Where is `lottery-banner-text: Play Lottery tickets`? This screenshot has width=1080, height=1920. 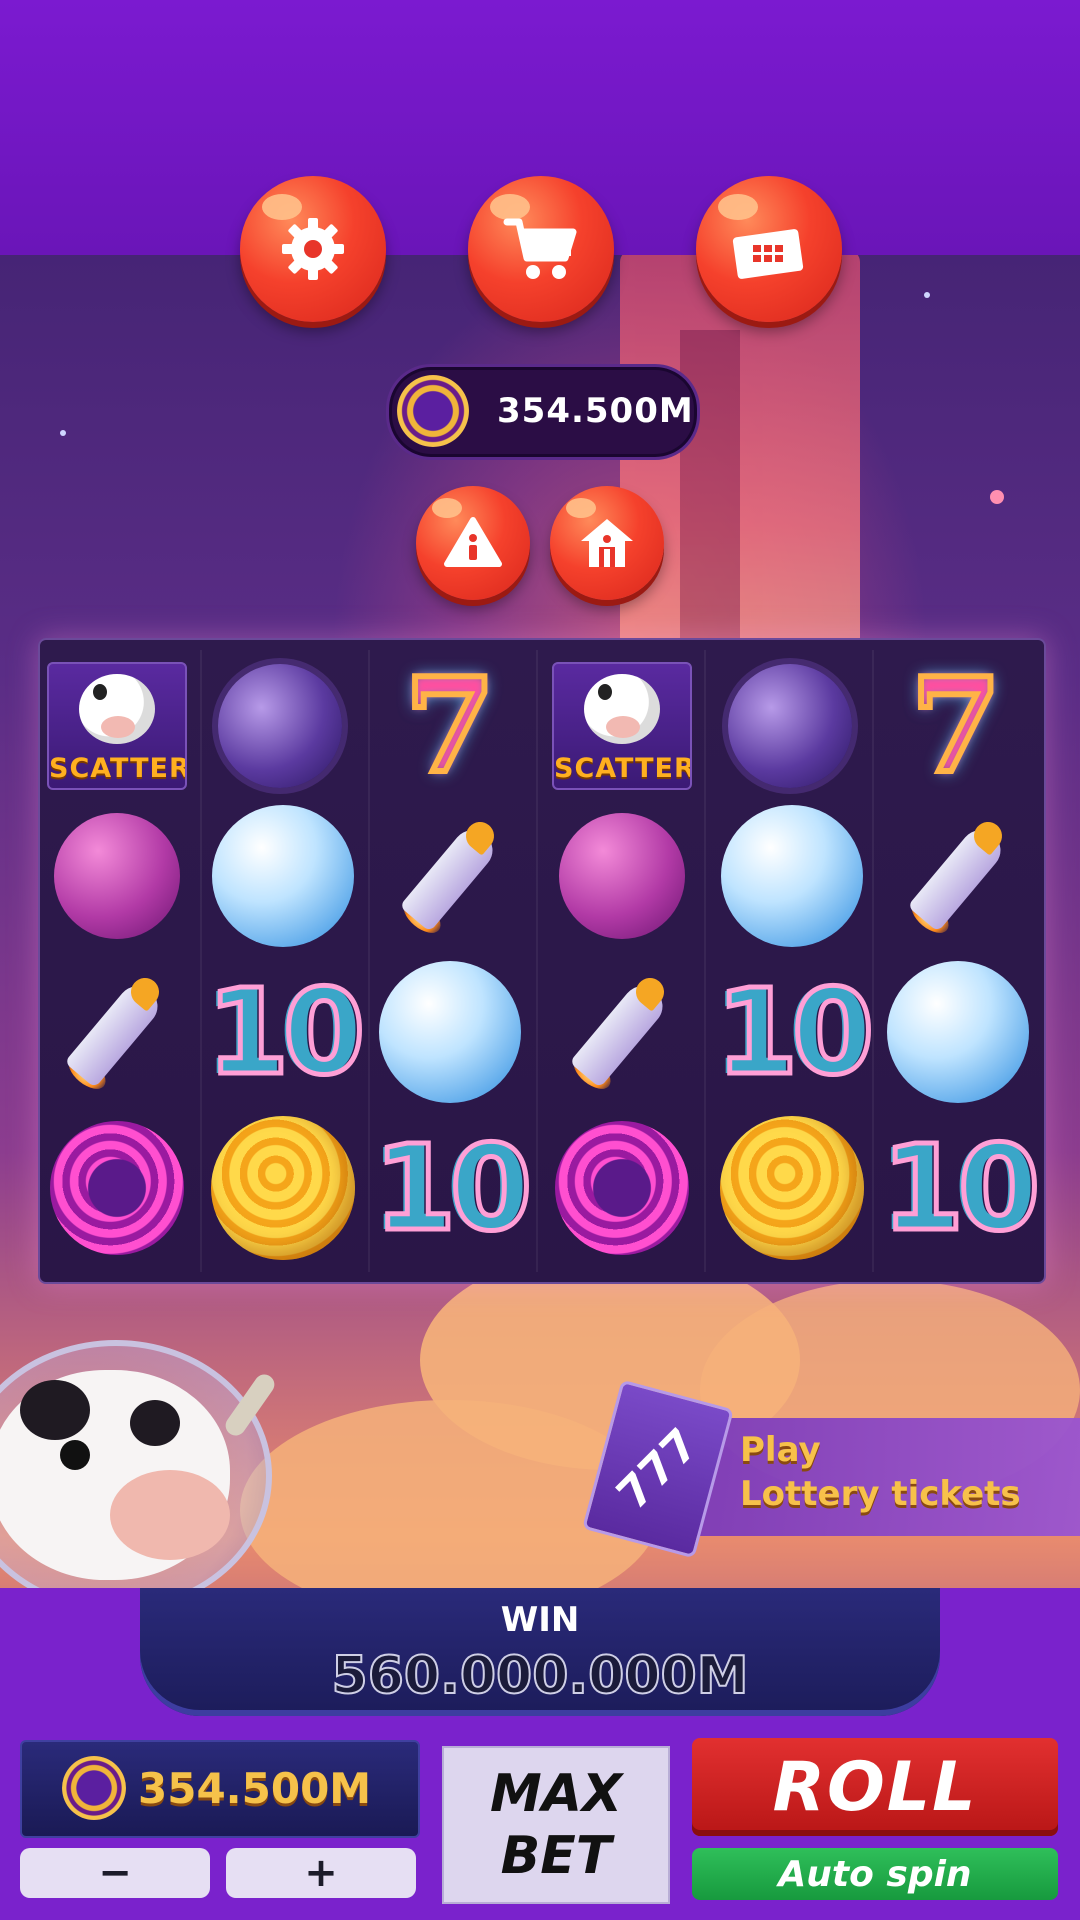
lottery-banner-text: Play Lottery tickets is located at coordinates (880, 1472).